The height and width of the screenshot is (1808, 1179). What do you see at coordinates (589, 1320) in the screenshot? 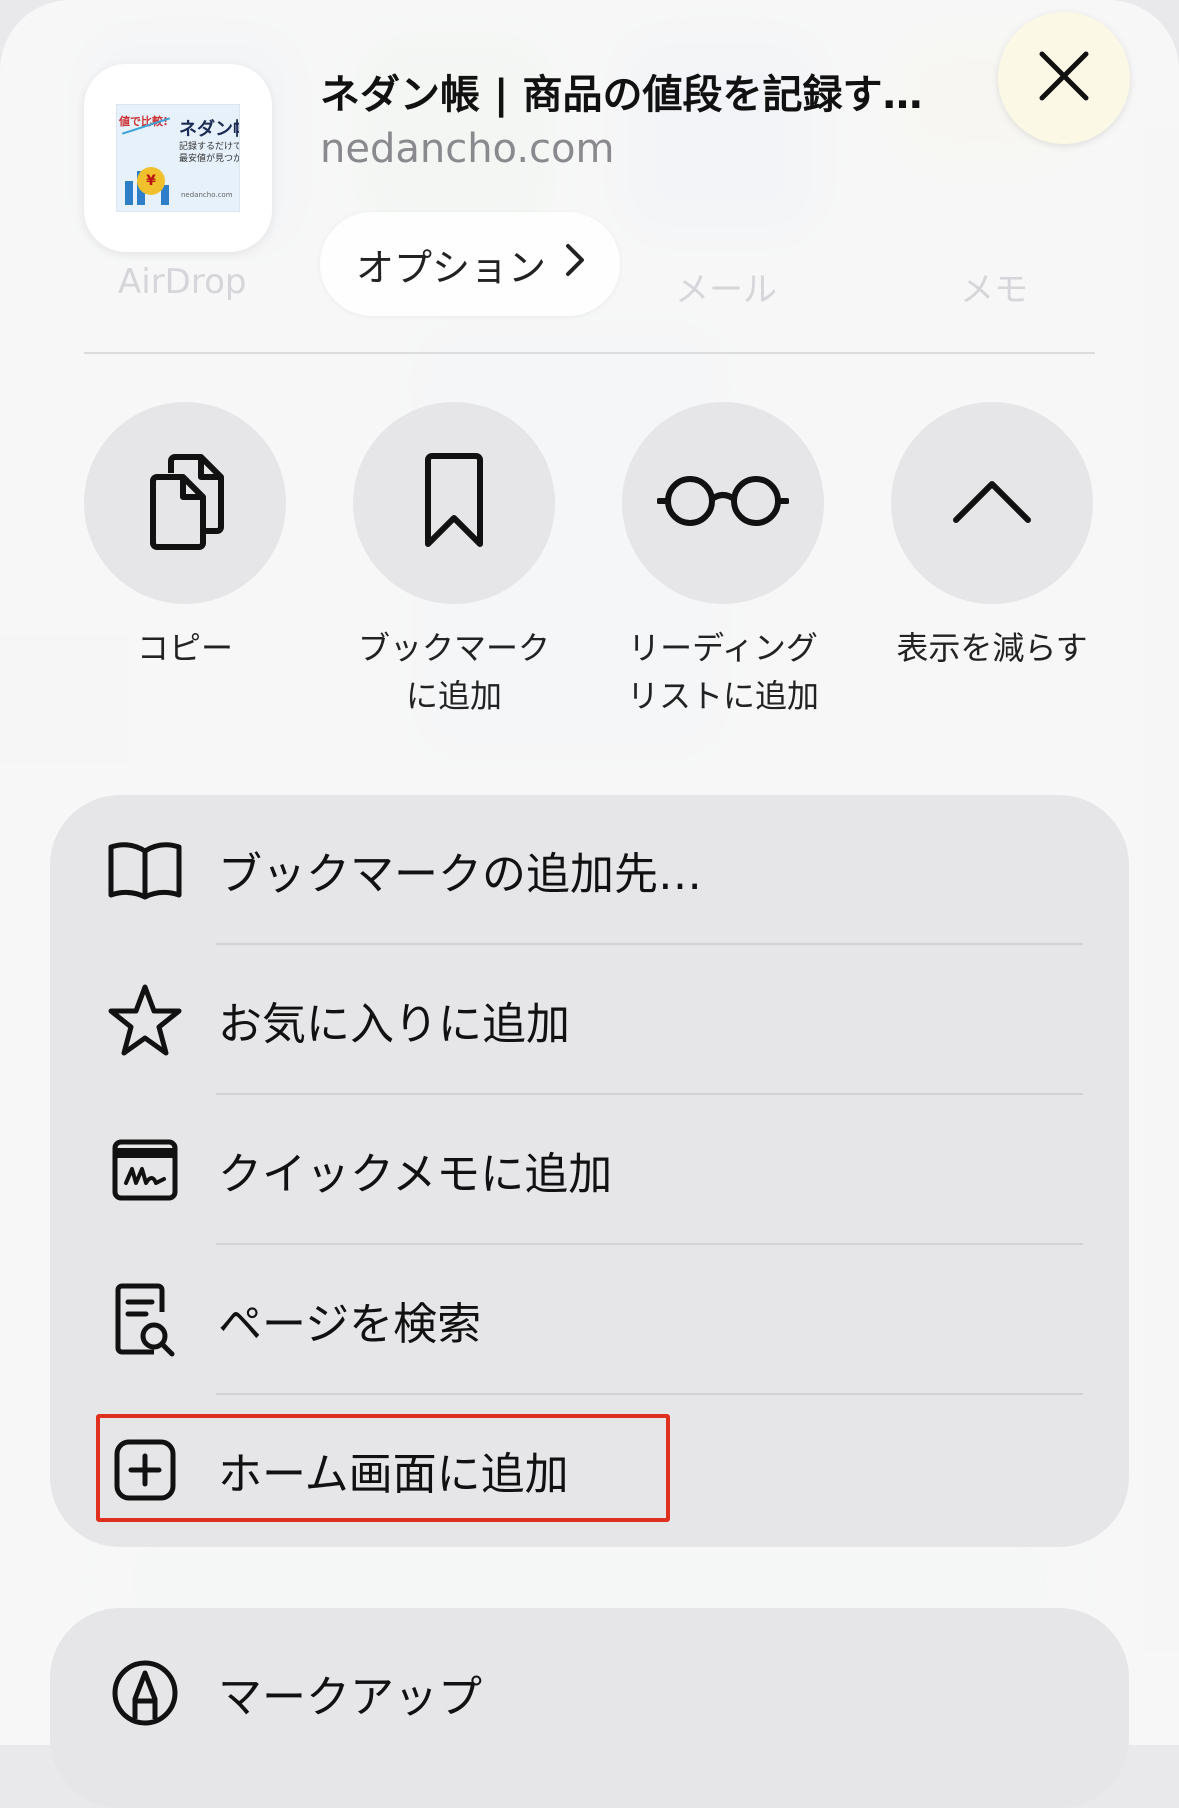
I see `menu-item-find-on-page: ページを検索` at bounding box center [589, 1320].